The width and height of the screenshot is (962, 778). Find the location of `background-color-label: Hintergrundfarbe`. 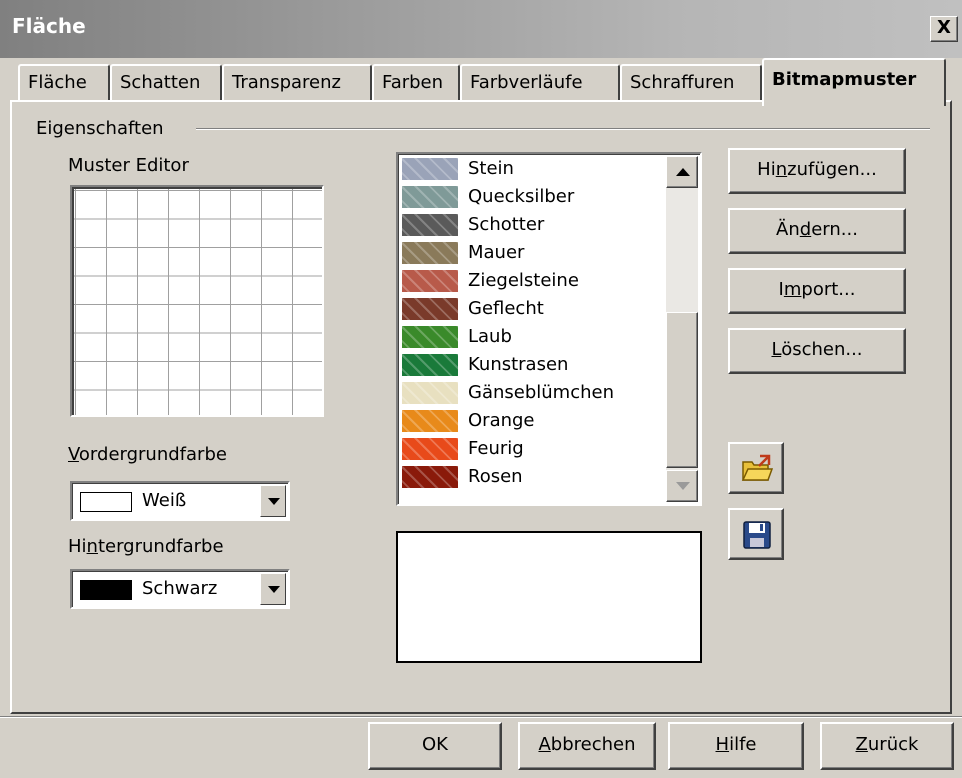

background-color-label: Hintergrundfarbe is located at coordinates (146, 546).